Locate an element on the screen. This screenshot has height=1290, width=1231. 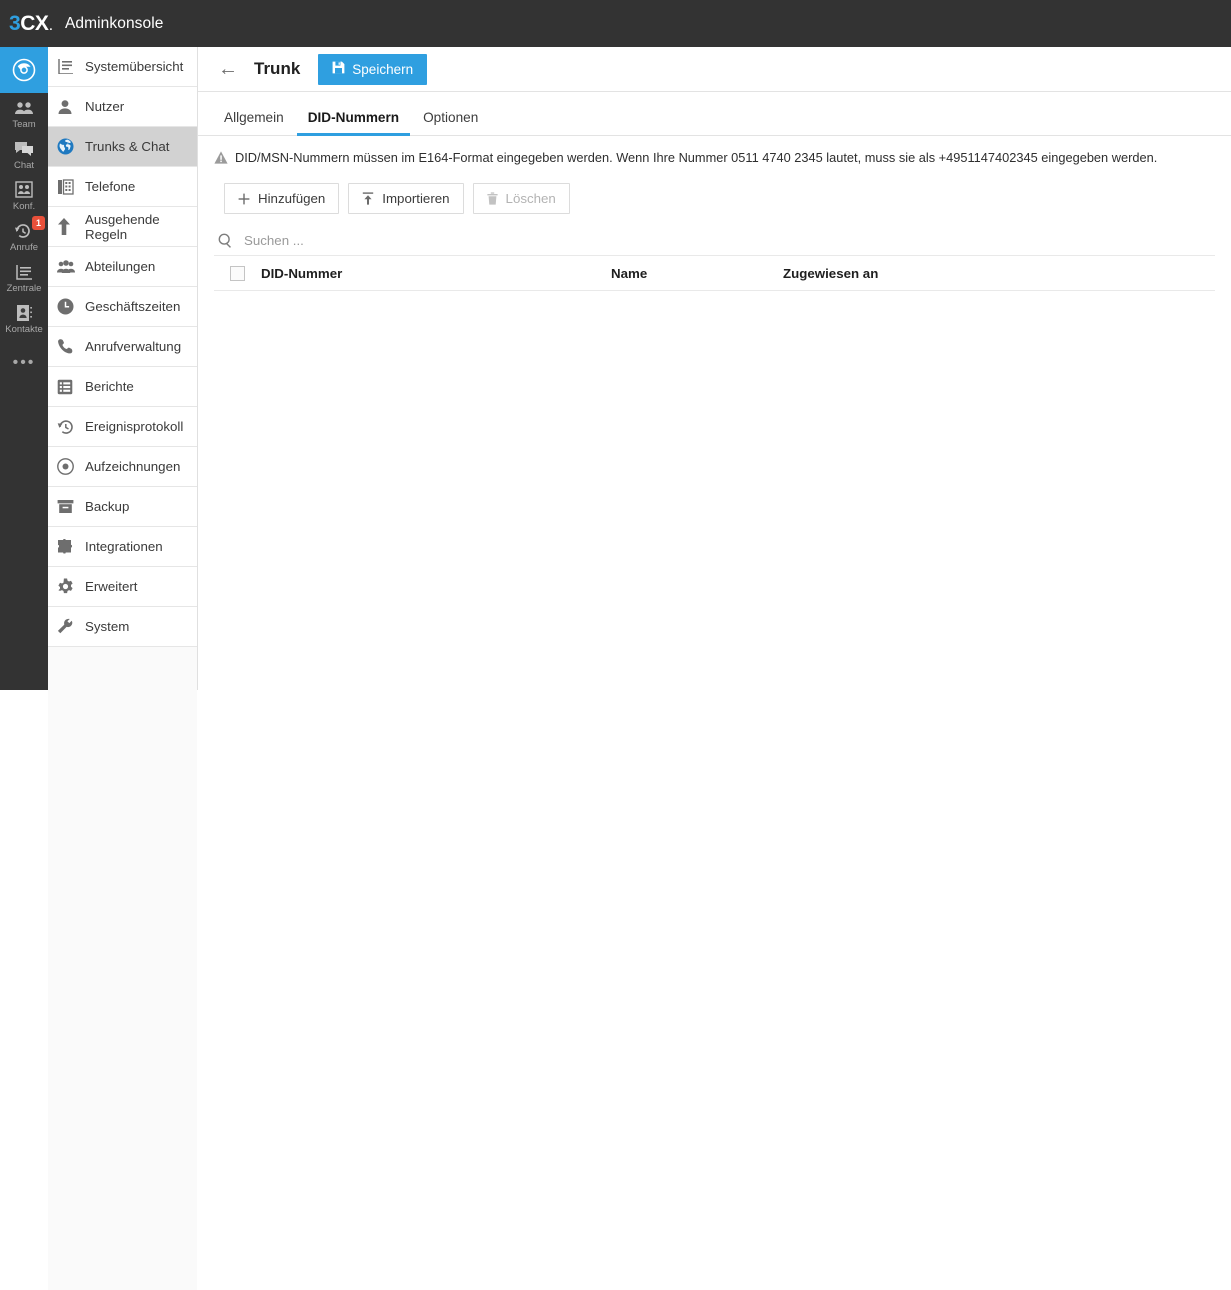
rail-item-konf: Konf. is located at coordinates (24, 195).